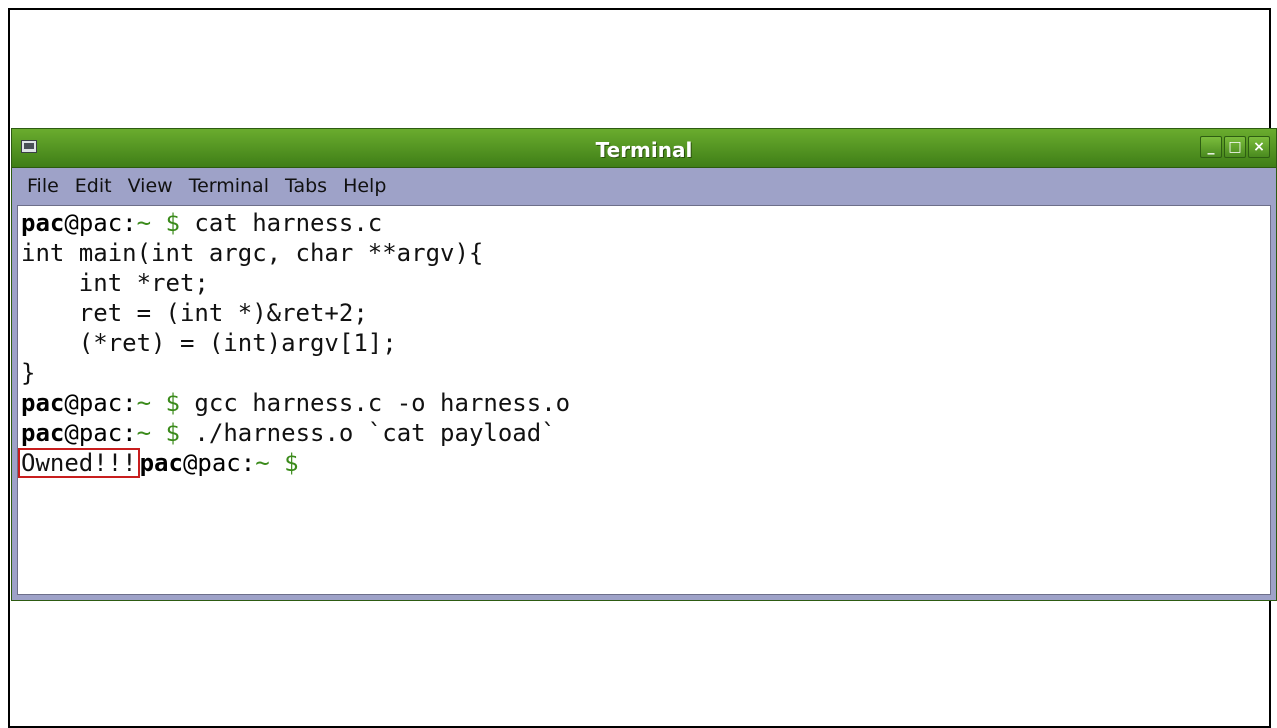  Describe the element at coordinates (28, 373) in the screenshot. I see `code-line: }` at that location.